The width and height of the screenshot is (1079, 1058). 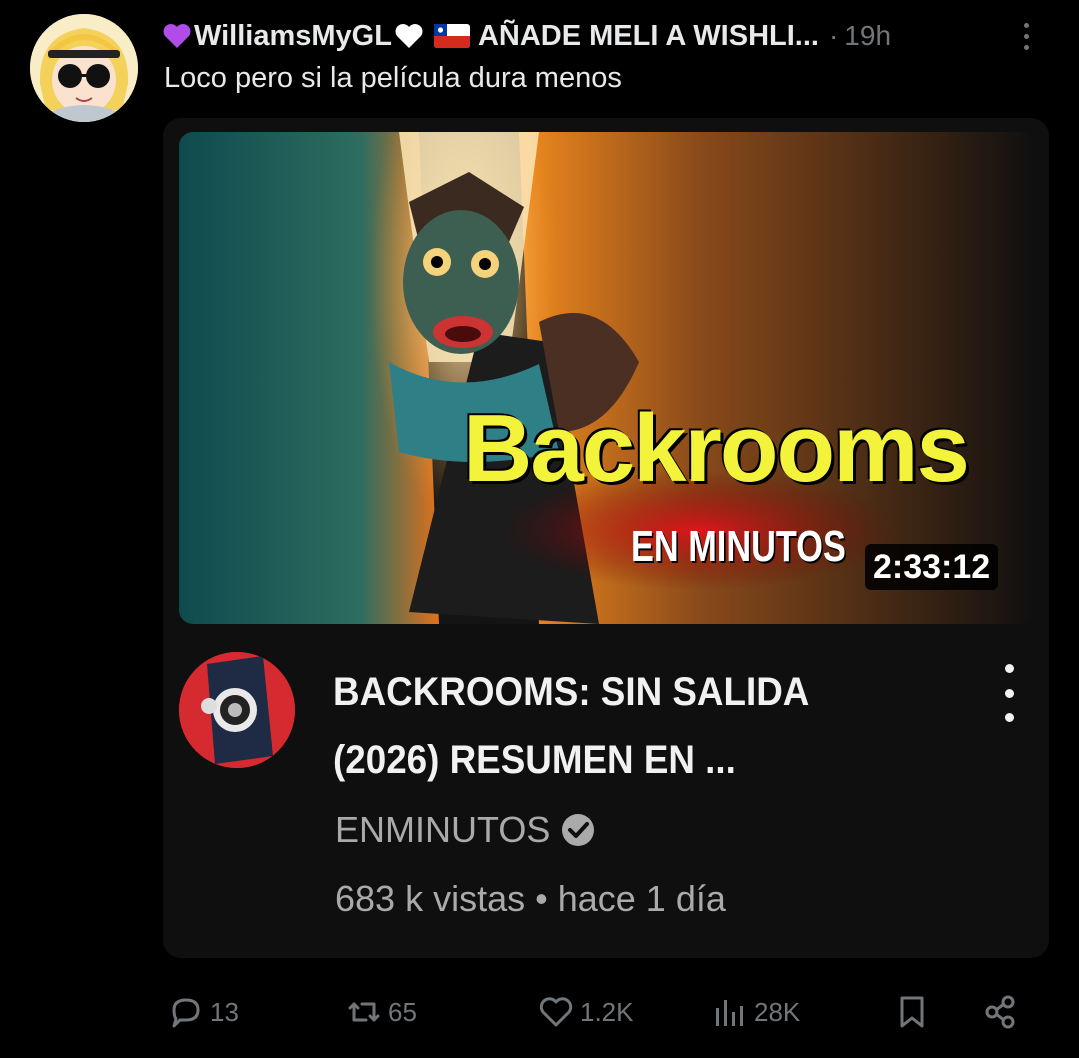 What do you see at coordinates (578, 830) in the screenshot?
I see `verified-check-icon` at bounding box center [578, 830].